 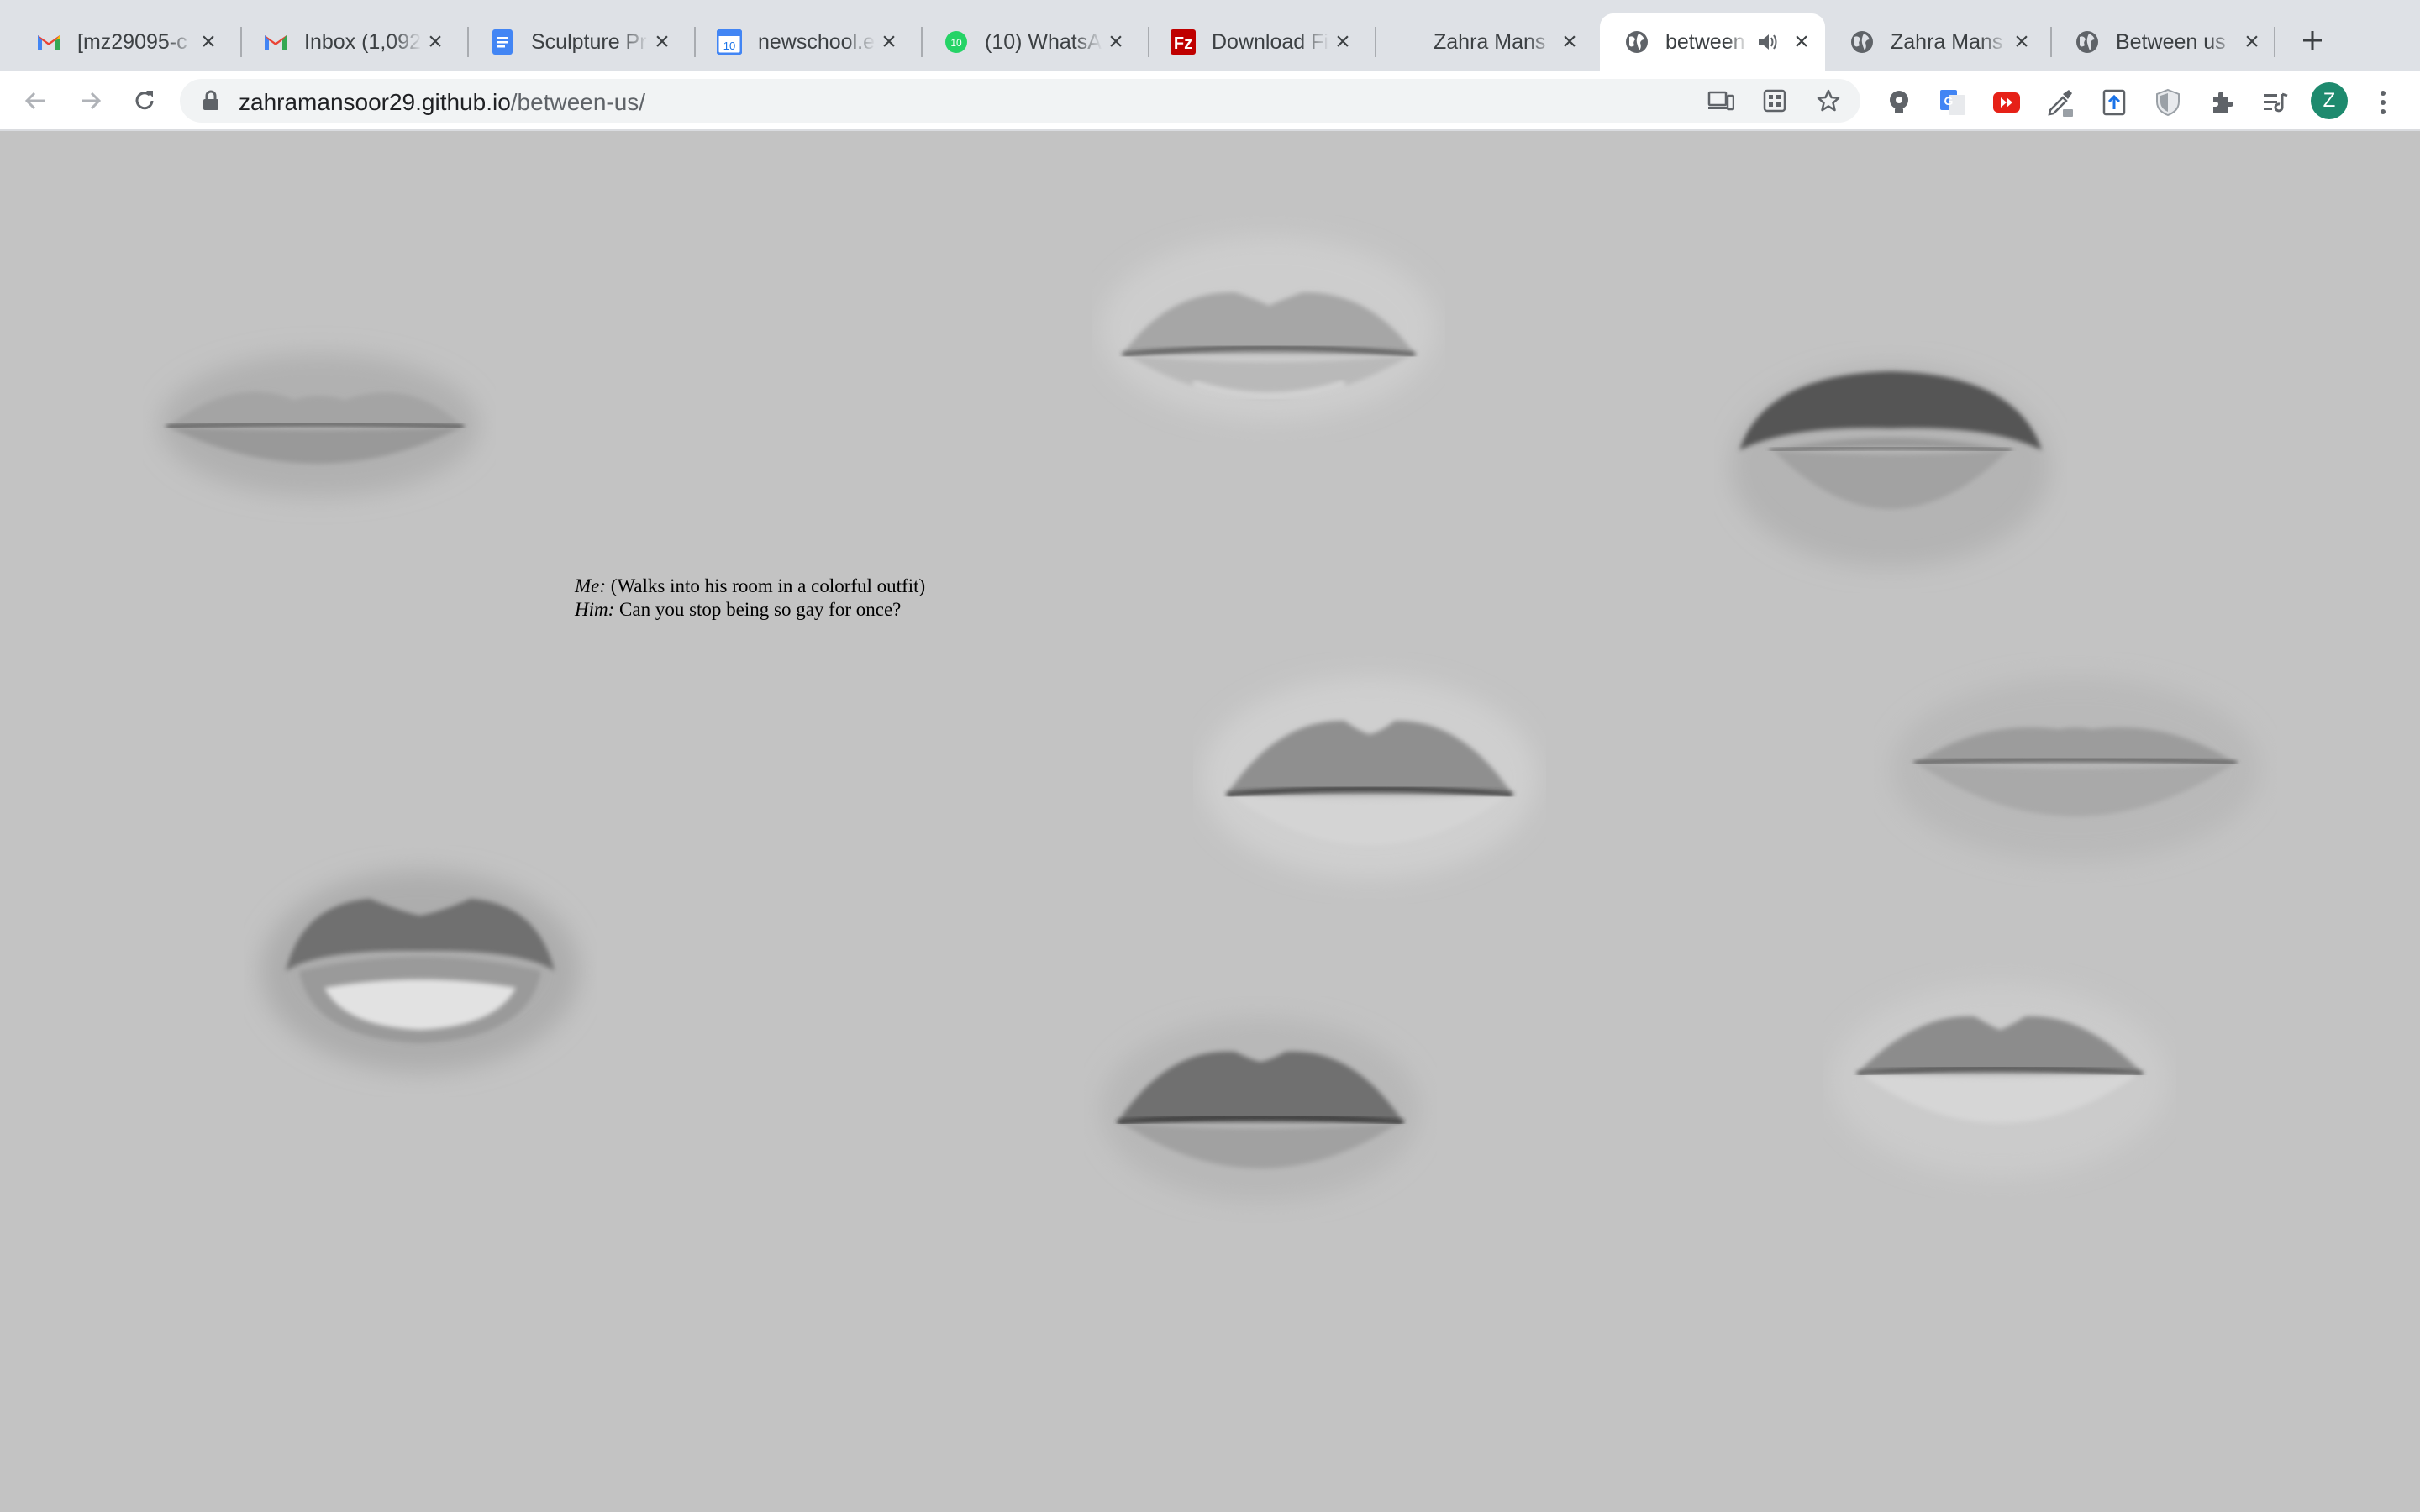 What do you see at coordinates (2060, 102) in the screenshot?
I see `eyedropper-extension-icon` at bounding box center [2060, 102].